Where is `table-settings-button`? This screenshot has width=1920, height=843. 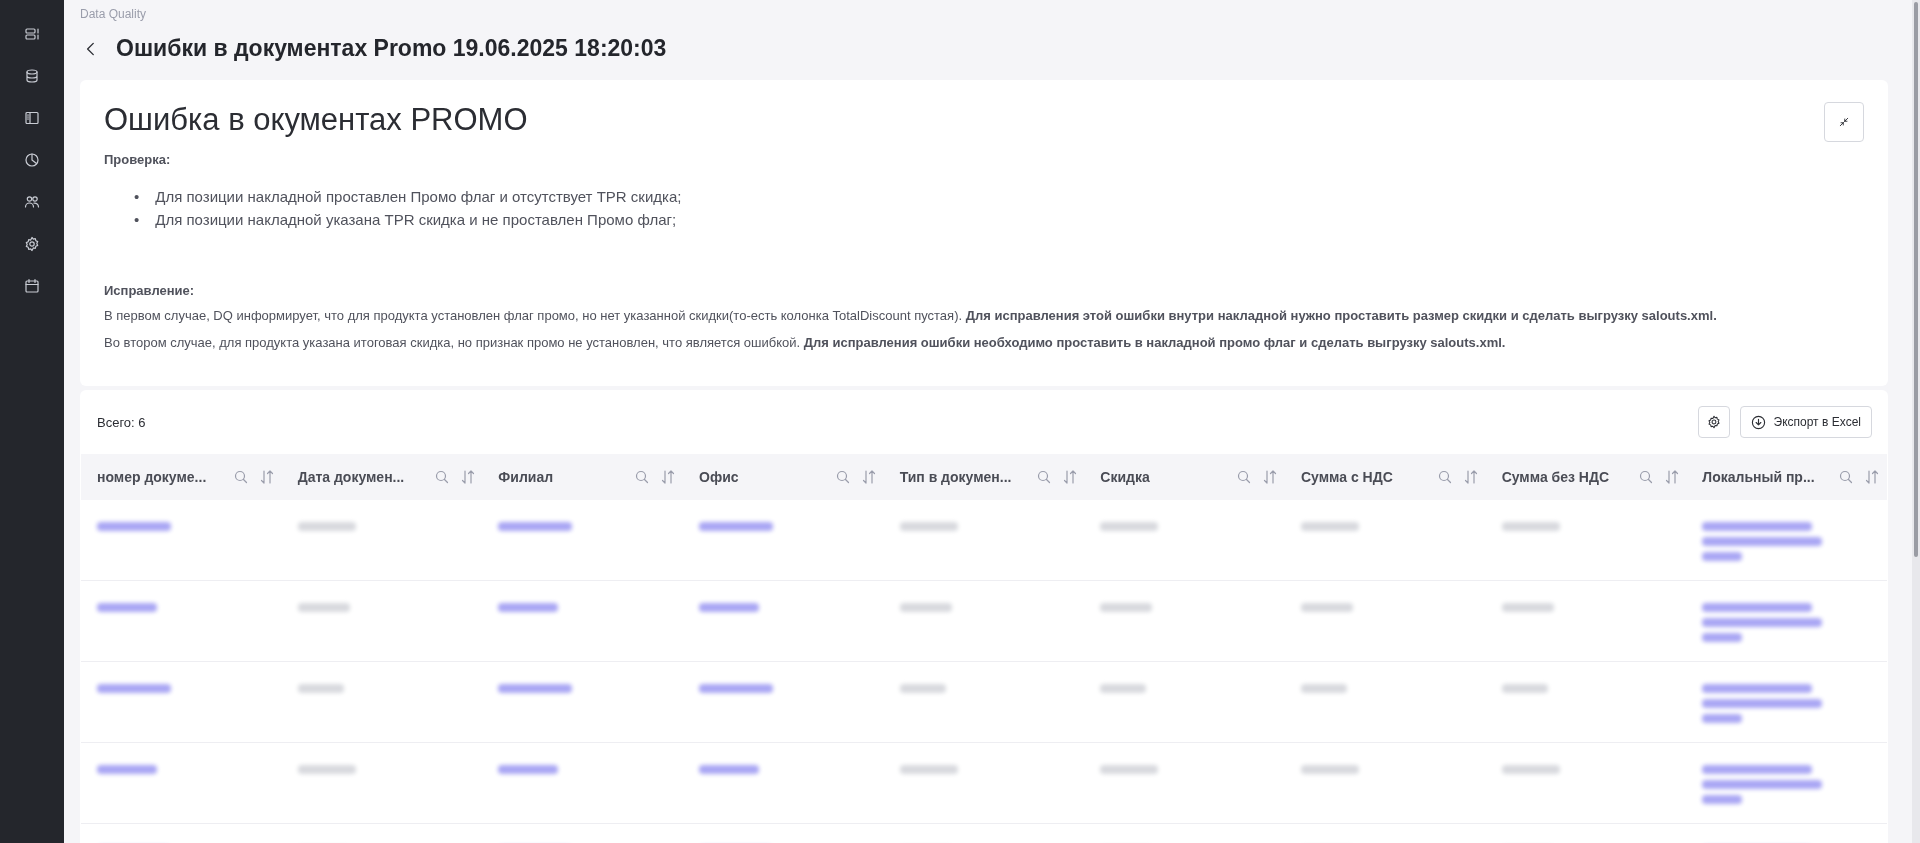 table-settings-button is located at coordinates (1713, 422).